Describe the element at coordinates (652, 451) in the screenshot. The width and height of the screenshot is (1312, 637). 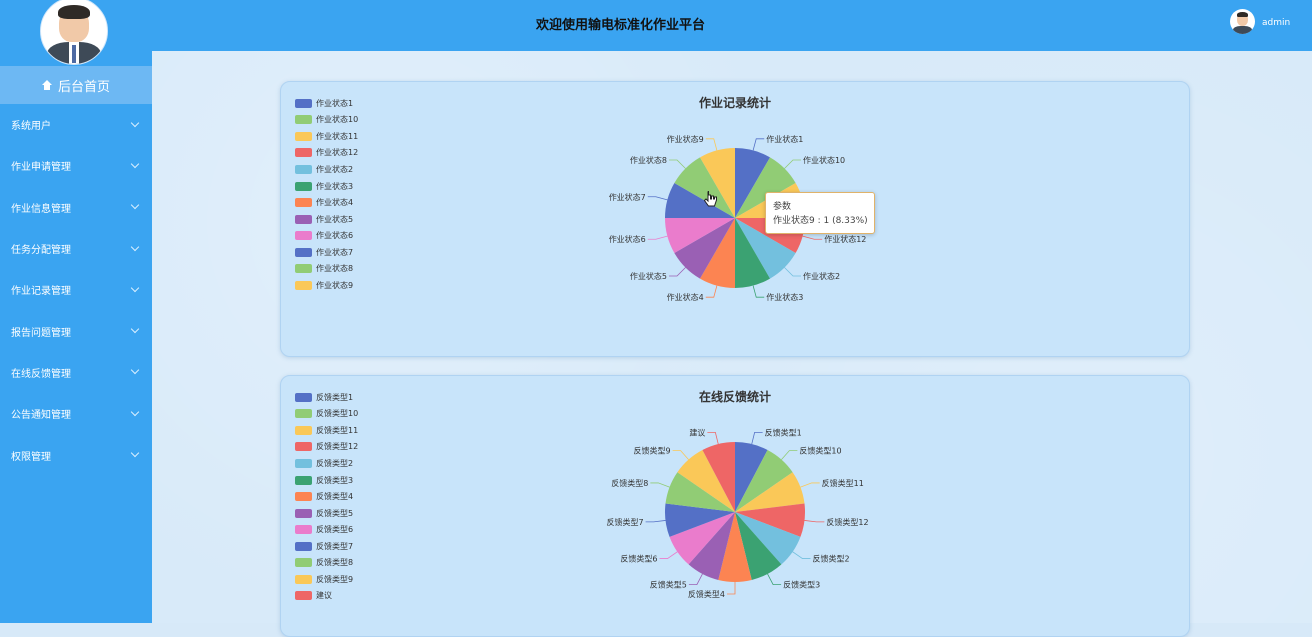
I see `slice-label: 反馈类型9` at that location.